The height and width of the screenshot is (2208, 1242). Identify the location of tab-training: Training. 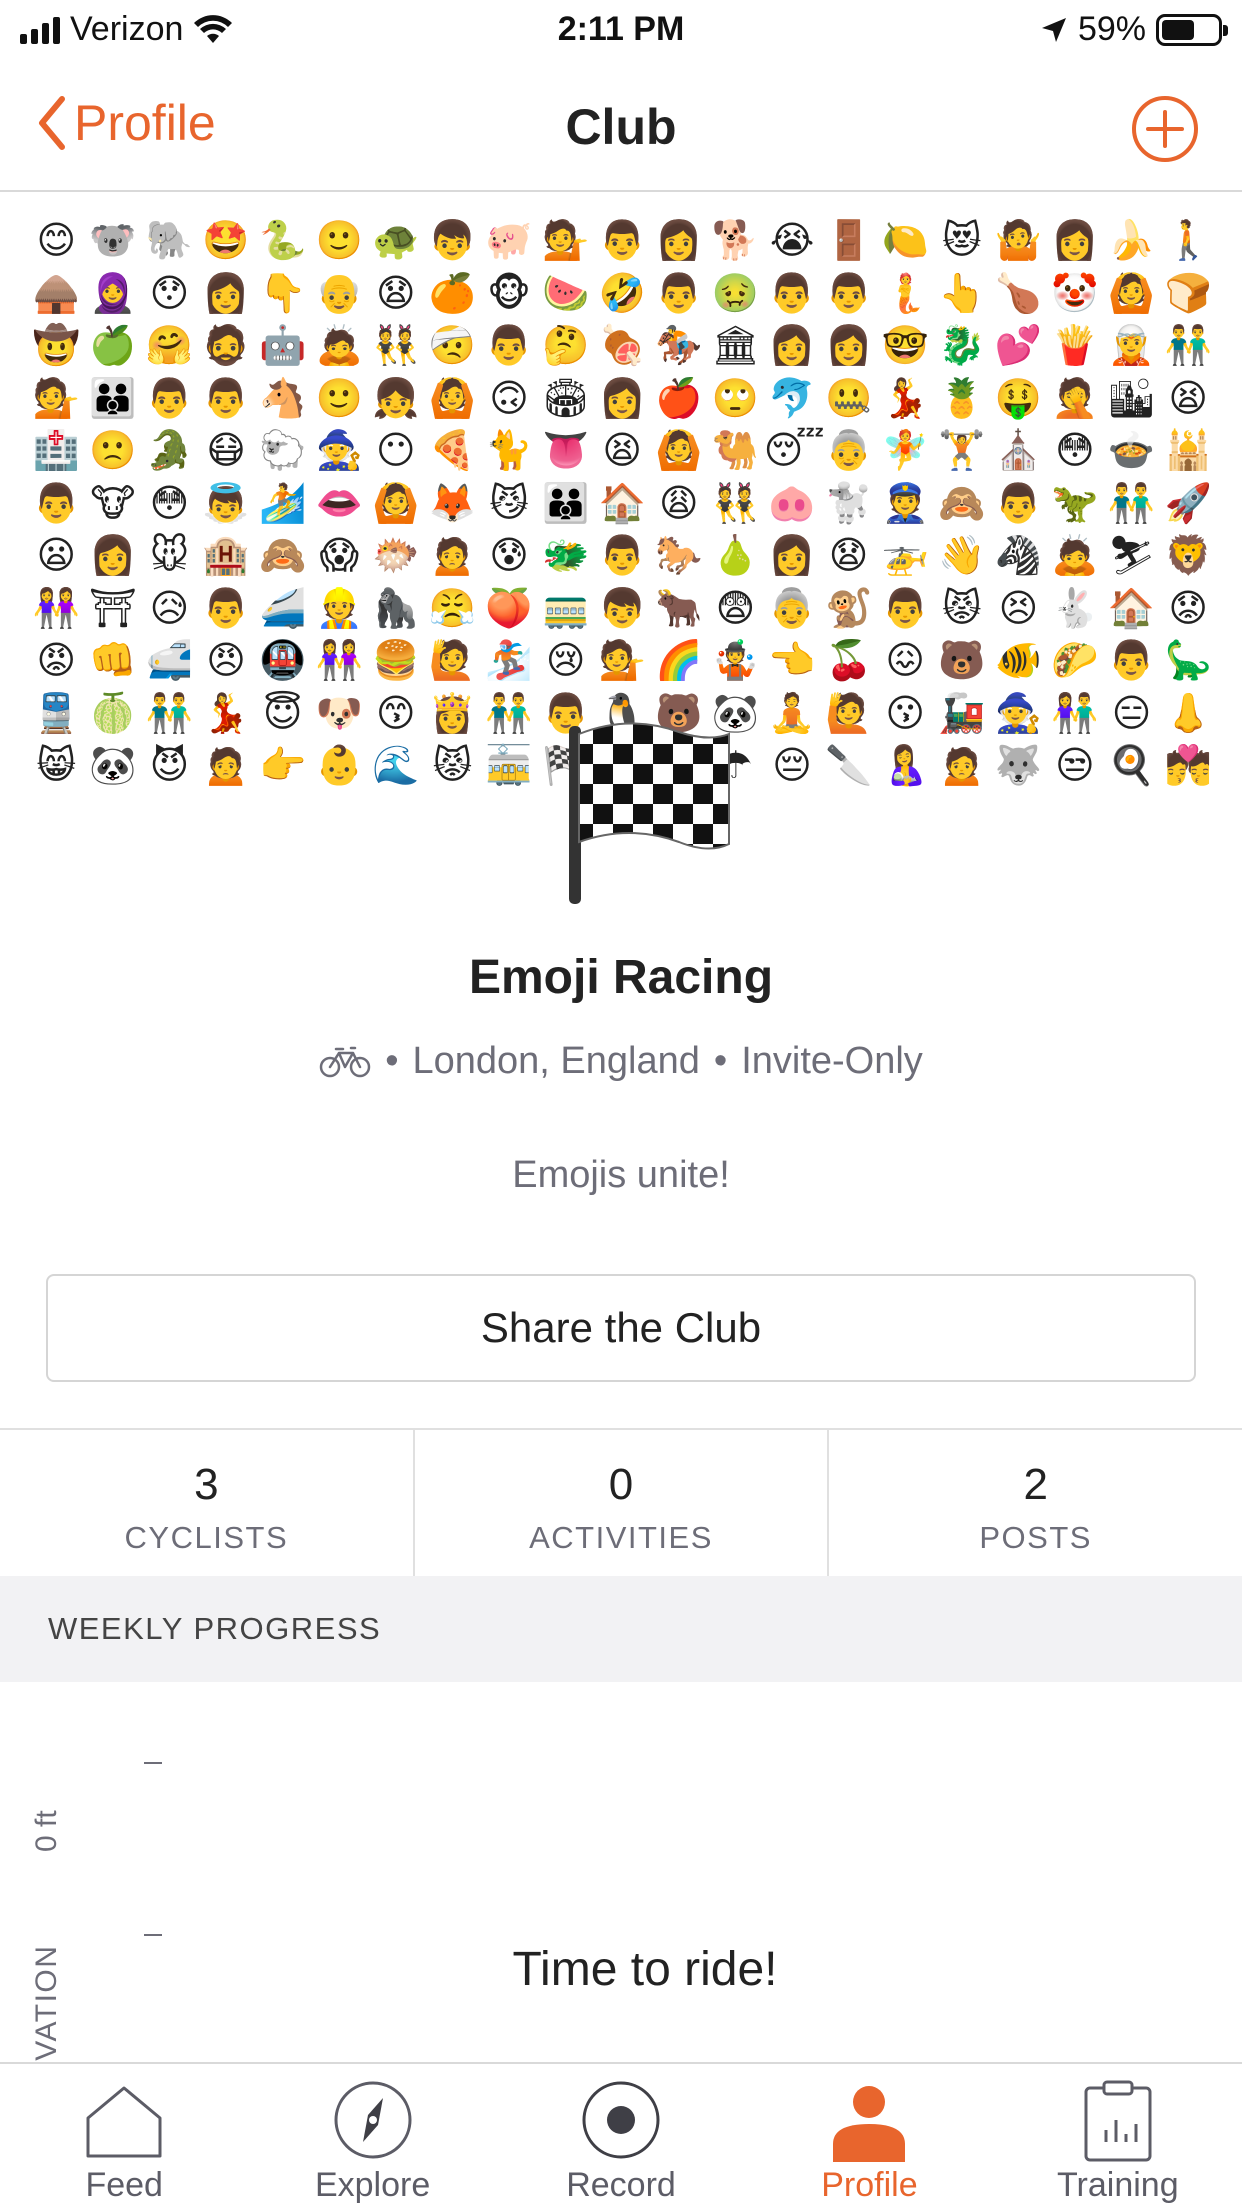
(1118, 2136).